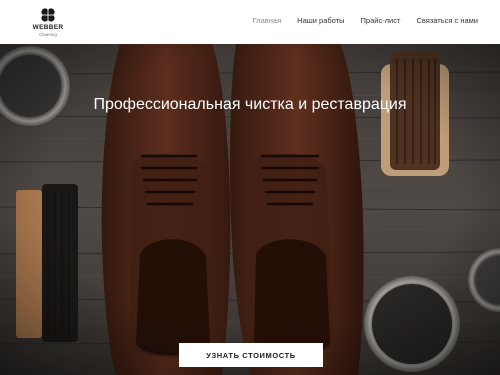 The height and width of the screenshot is (375, 500). Describe the element at coordinates (320, 20) in the screenshot. I see `nav-item-works: Наши работы` at that location.